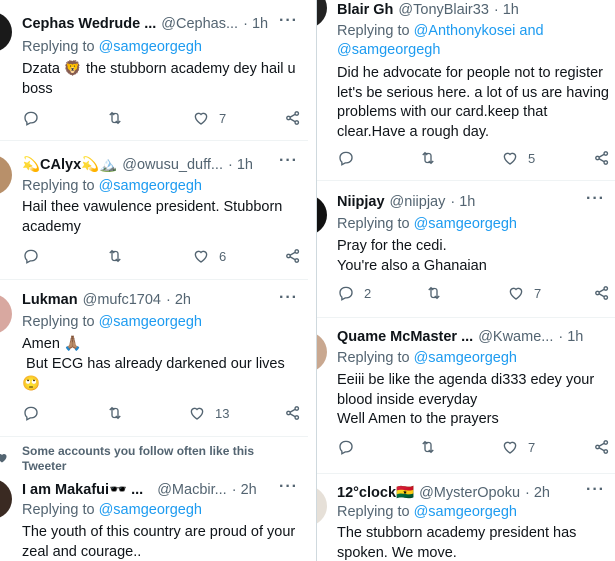 Image resolution: width=615 pixels, height=561 pixels. I want to click on text-line: Pray for the cedi., so click(392, 246).